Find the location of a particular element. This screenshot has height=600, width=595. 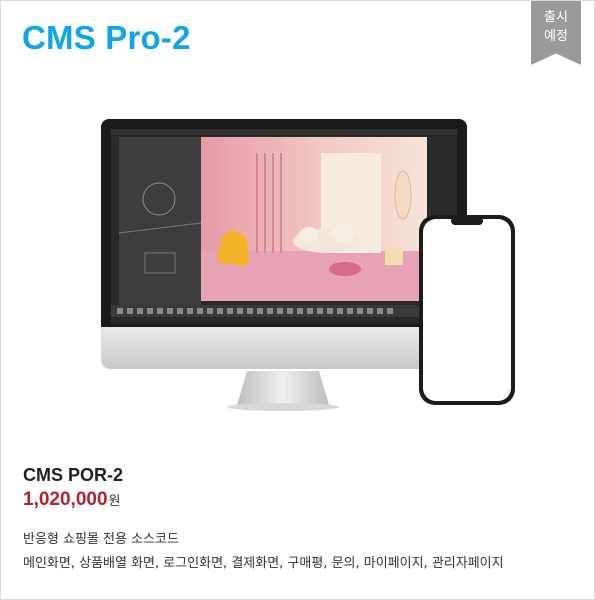

product-summary: 반응형 쇼핑몰 전용 소스코드 is located at coordinates (101, 539).